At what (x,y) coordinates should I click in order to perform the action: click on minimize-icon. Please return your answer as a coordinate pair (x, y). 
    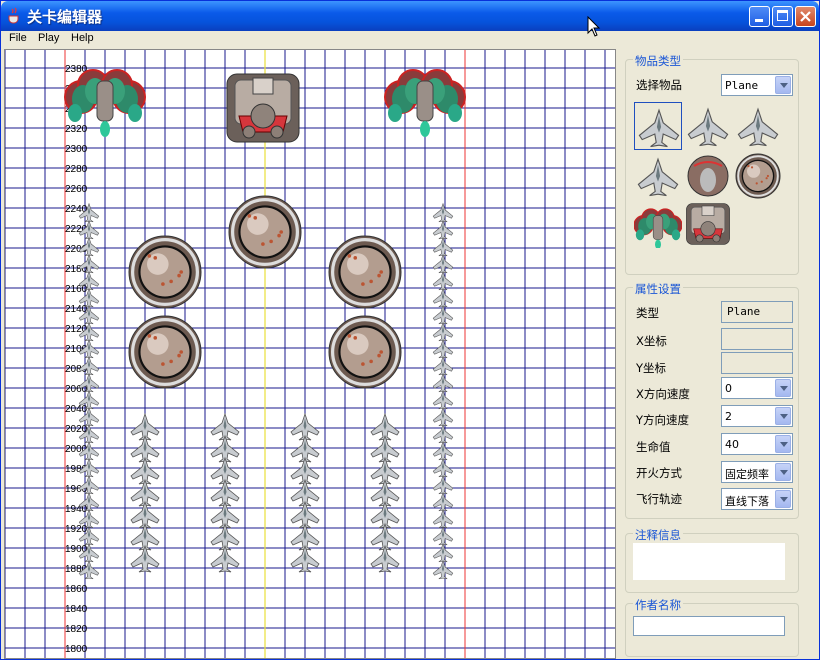
    Looking at the image, I should click on (759, 20).